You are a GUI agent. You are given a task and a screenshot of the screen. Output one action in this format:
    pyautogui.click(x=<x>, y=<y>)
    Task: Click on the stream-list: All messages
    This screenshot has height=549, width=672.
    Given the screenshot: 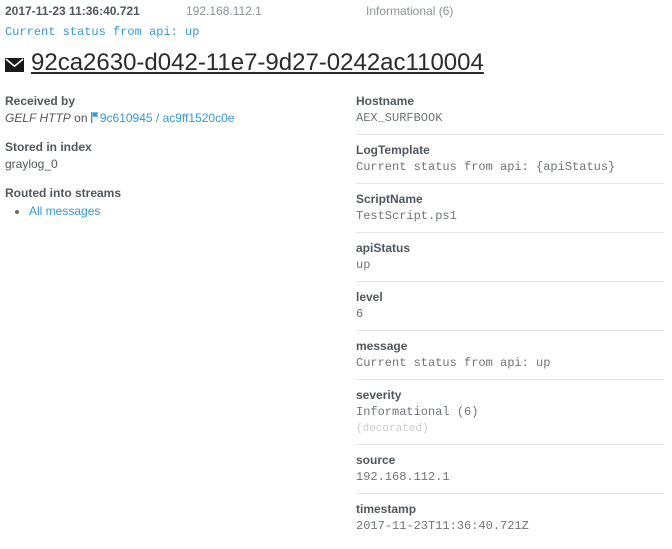 What is the action you would take?
    pyautogui.click(x=175, y=211)
    